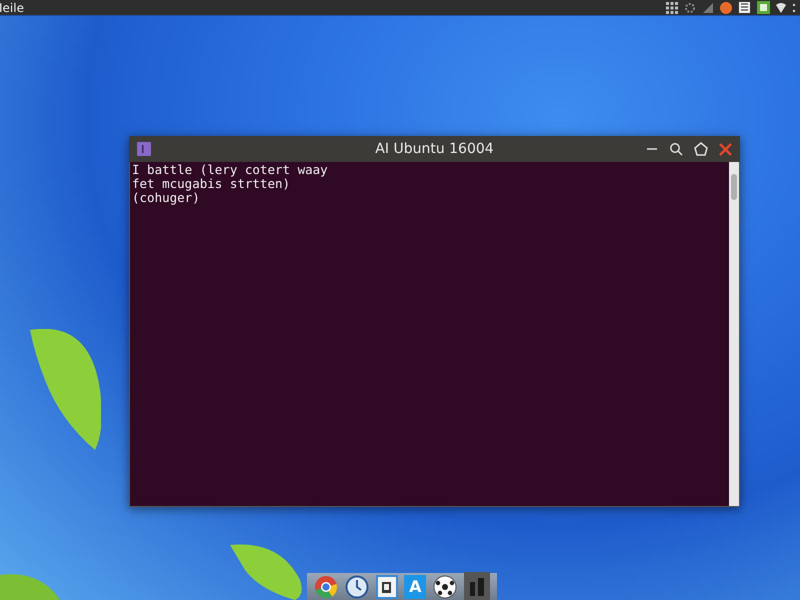 This screenshot has width=800, height=600. I want to click on wifi-icon, so click(781, 8).